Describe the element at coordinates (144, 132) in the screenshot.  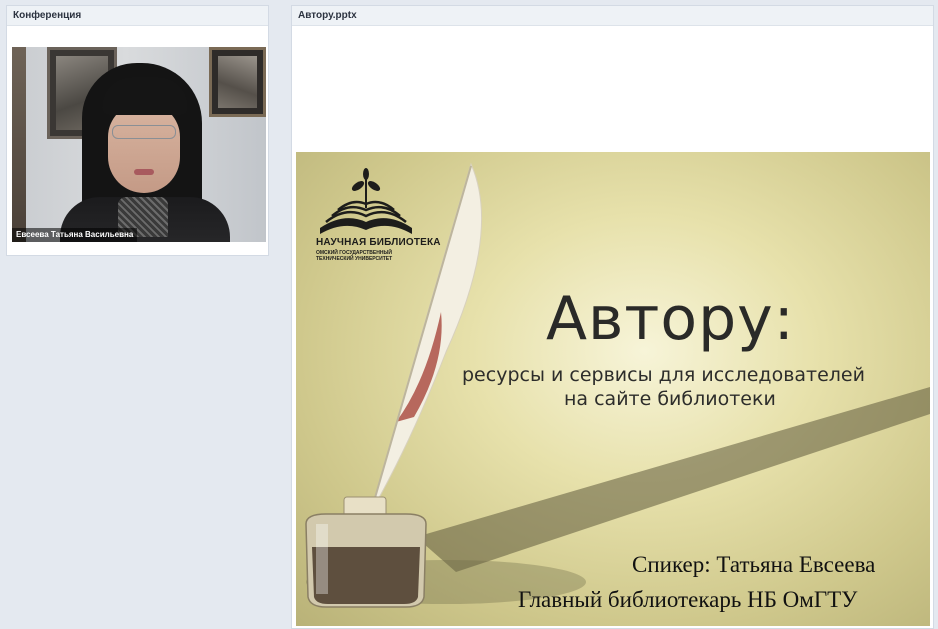
I see `participant-glasses` at that location.